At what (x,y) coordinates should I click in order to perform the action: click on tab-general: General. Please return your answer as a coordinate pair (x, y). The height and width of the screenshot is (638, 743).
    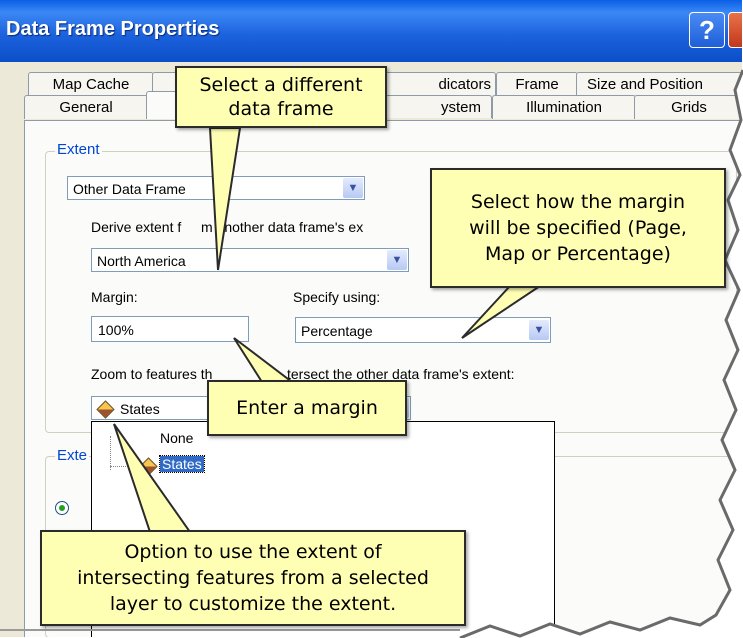
    Looking at the image, I should click on (86, 107).